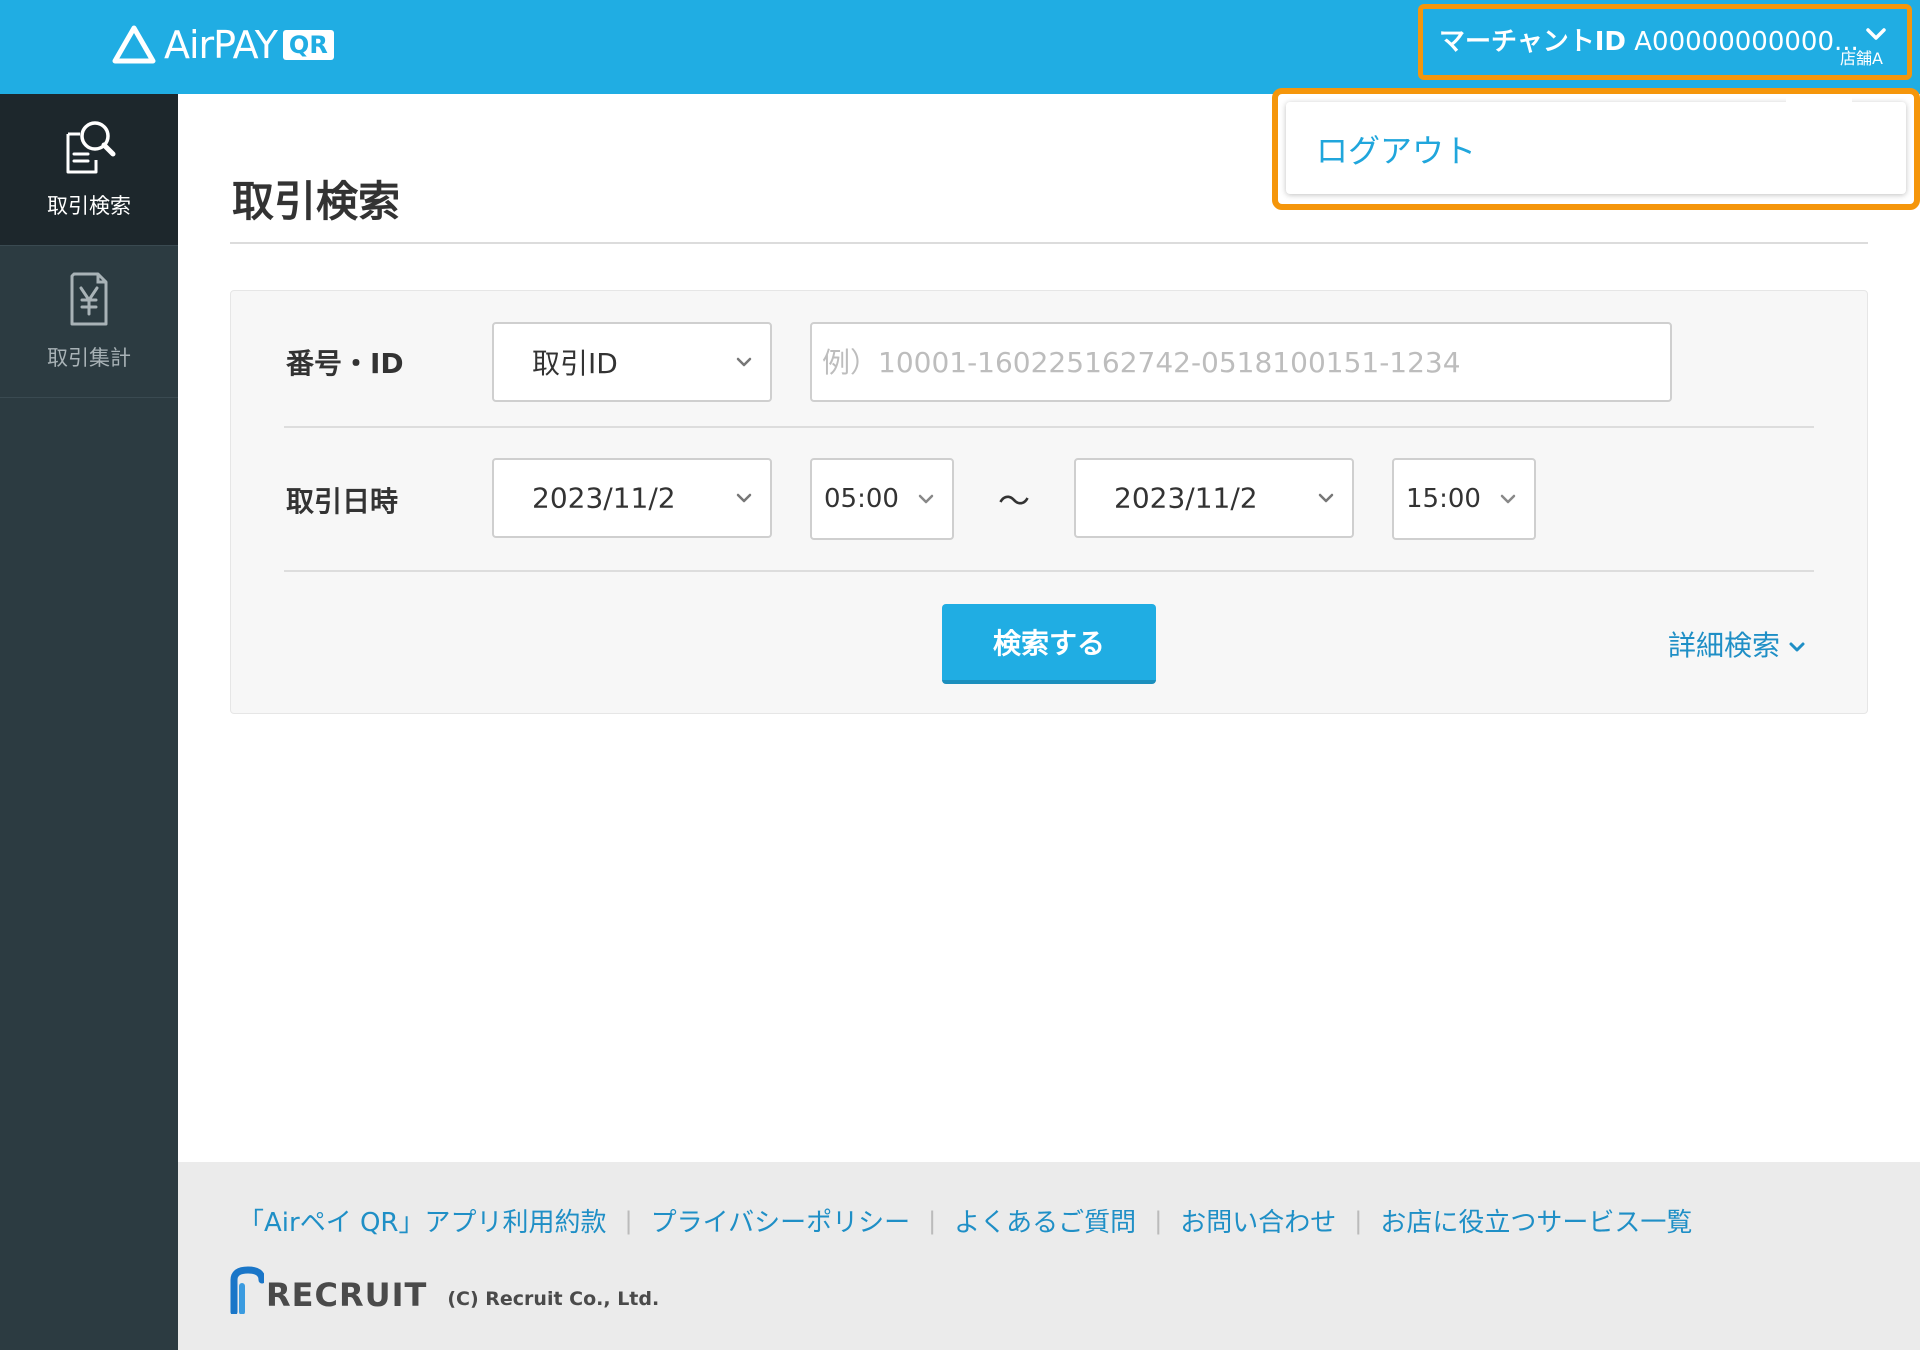 This screenshot has width=1920, height=1350. Describe the element at coordinates (89, 299) in the screenshot. I see `yen-document-icon` at that location.